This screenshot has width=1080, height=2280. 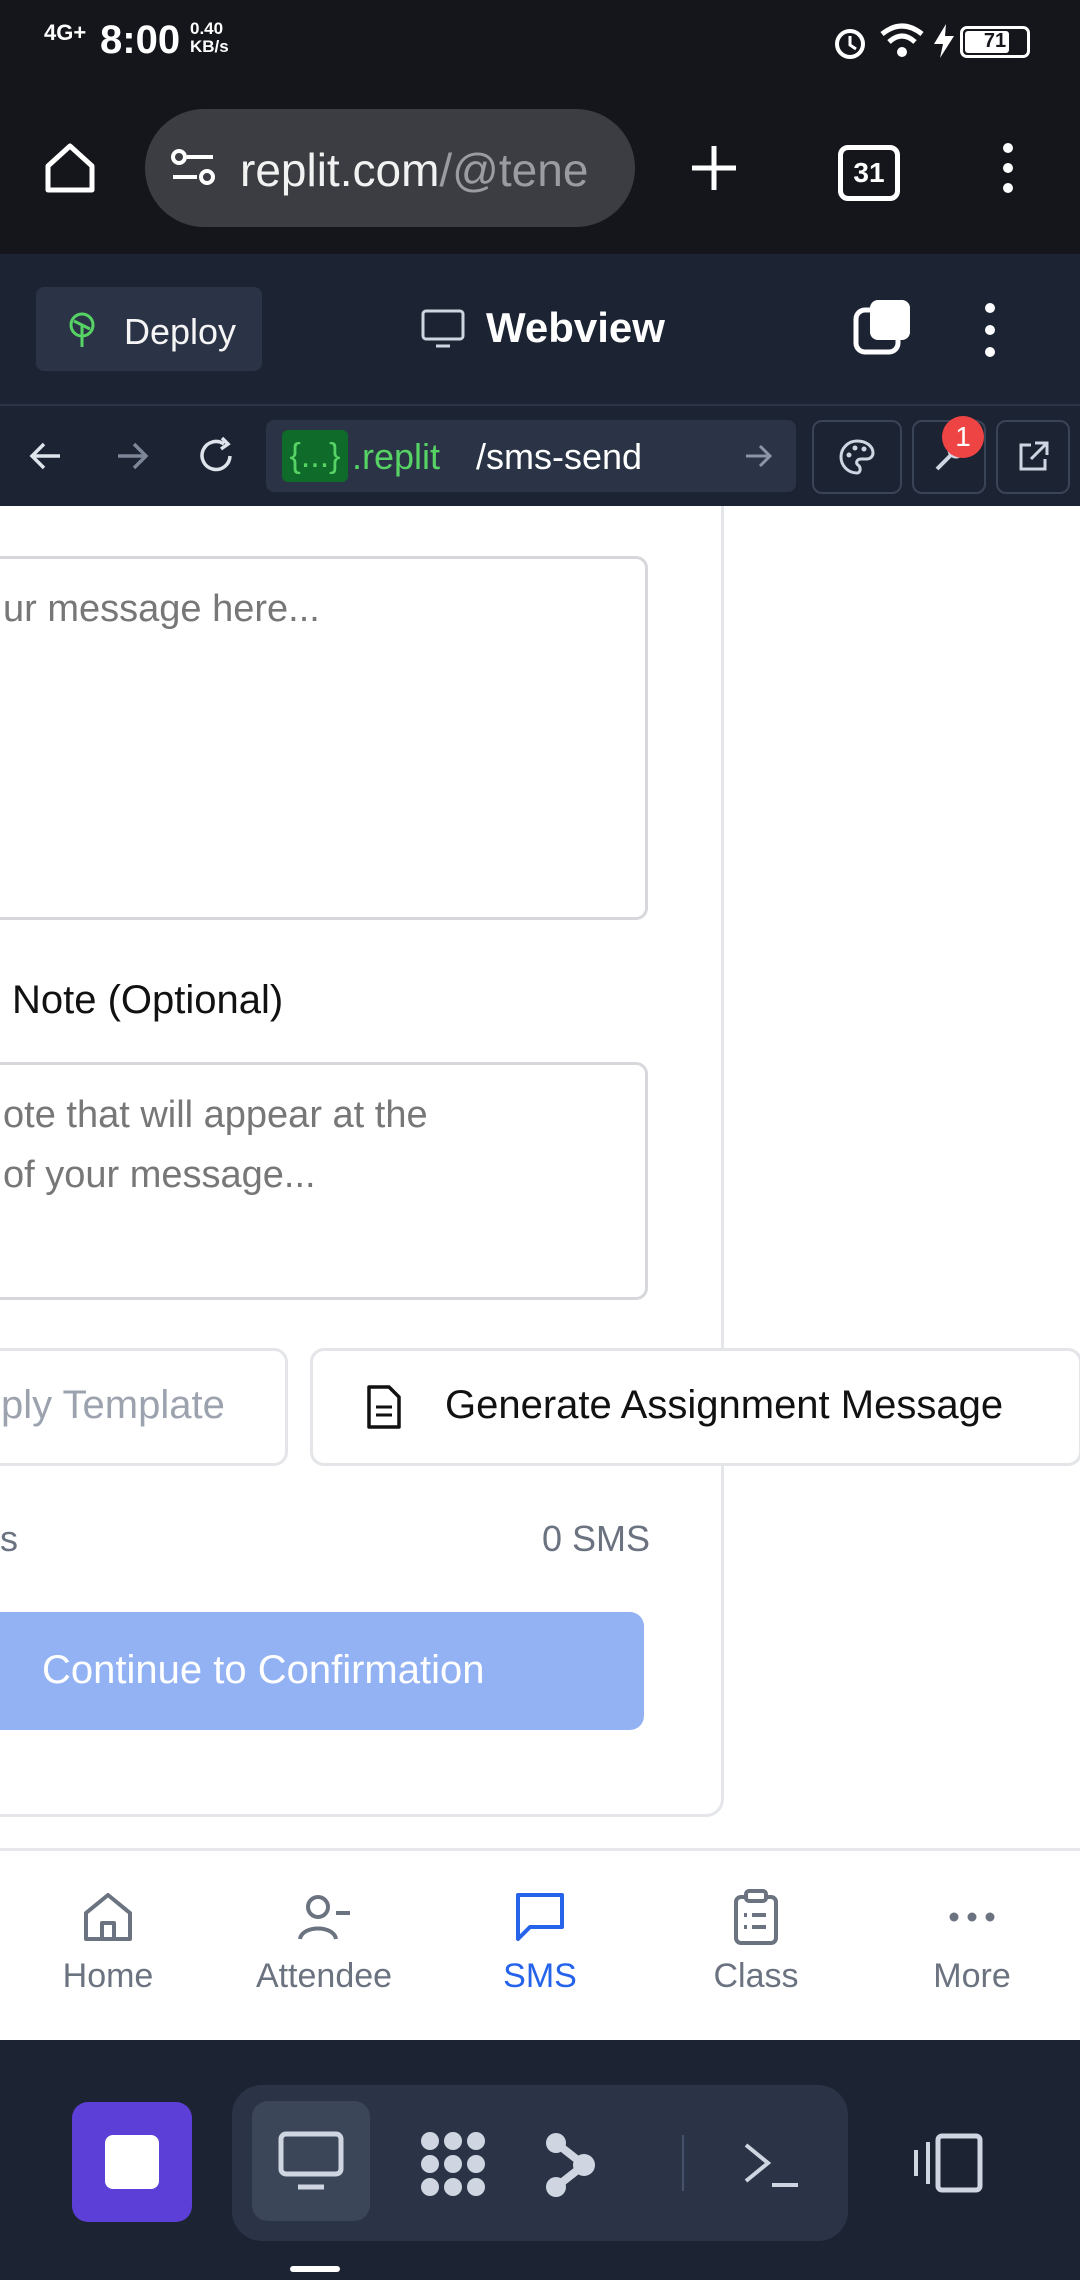 What do you see at coordinates (883, 327) in the screenshot?
I see `new-window-icon` at bounding box center [883, 327].